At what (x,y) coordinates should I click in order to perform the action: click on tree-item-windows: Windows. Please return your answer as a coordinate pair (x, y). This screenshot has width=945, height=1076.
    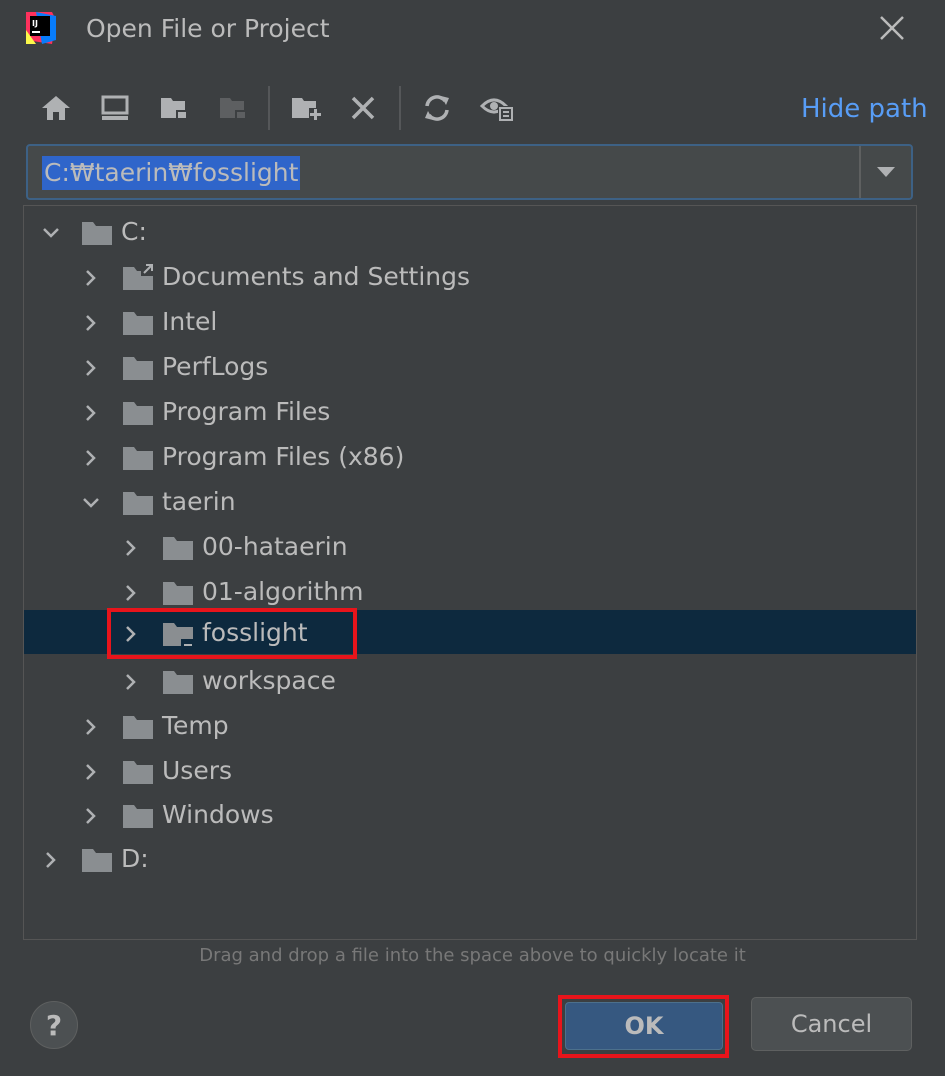
    Looking at the image, I should click on (470, 816).